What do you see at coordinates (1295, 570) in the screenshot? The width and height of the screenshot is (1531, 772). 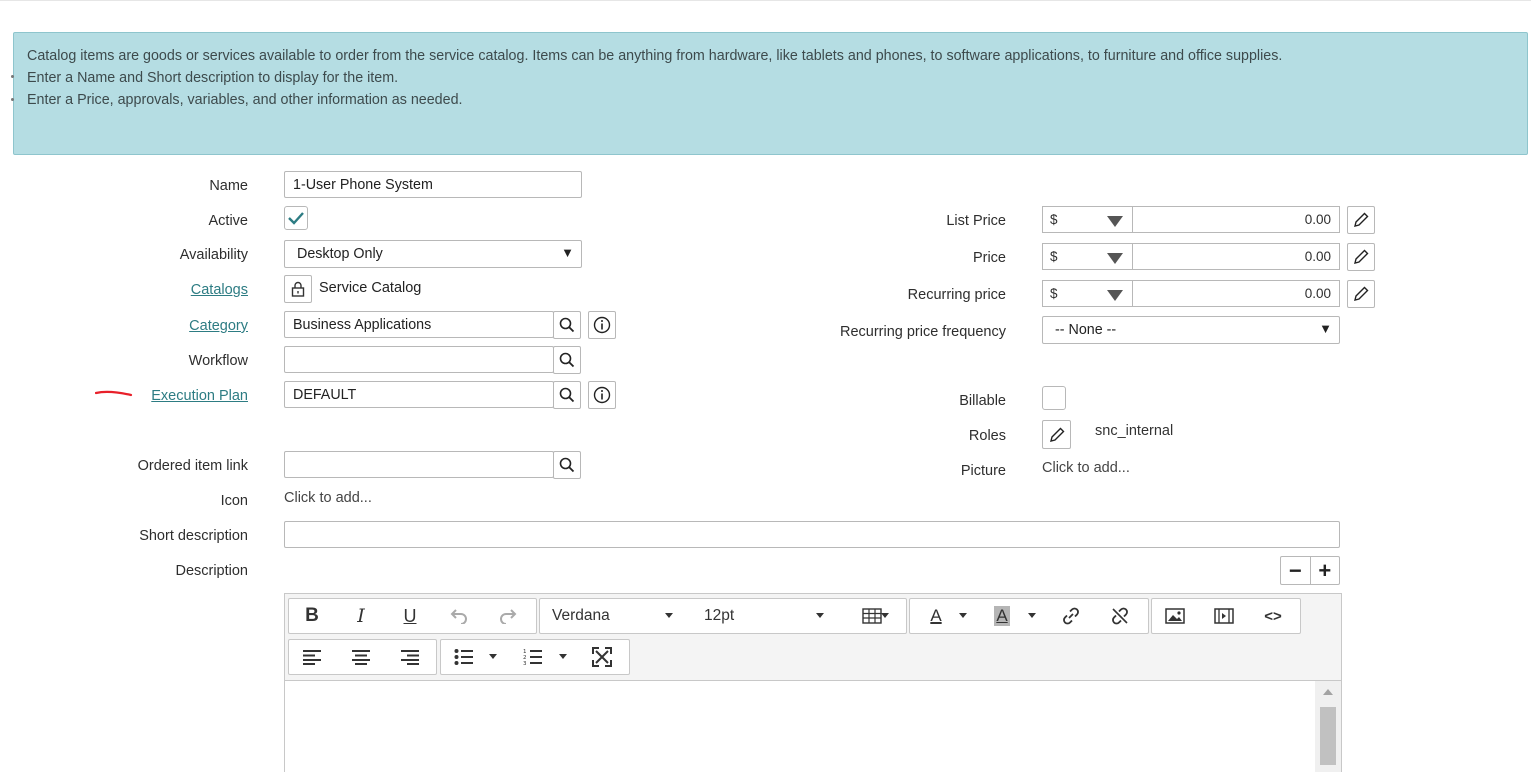 I see `collapse-minus-button: −` at bounding box center [1295, 570].